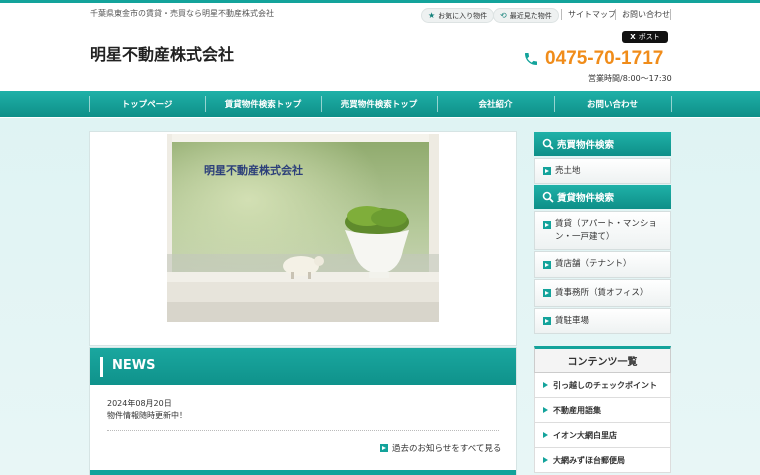 This screenshot has height=475, width=760. Describe the element at coordinates (605, 385) in the screenshot. I see `contents-item-label: 引っ越しのチェックポイント` at that location.